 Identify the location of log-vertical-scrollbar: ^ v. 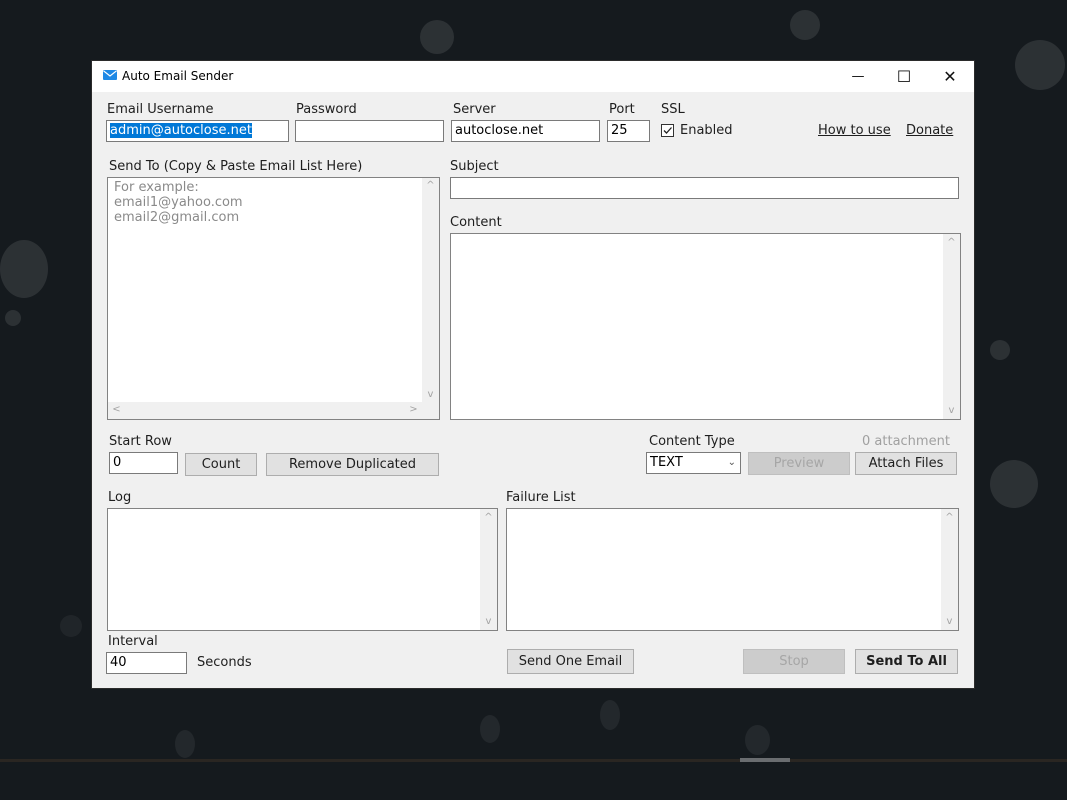
(488, 569).